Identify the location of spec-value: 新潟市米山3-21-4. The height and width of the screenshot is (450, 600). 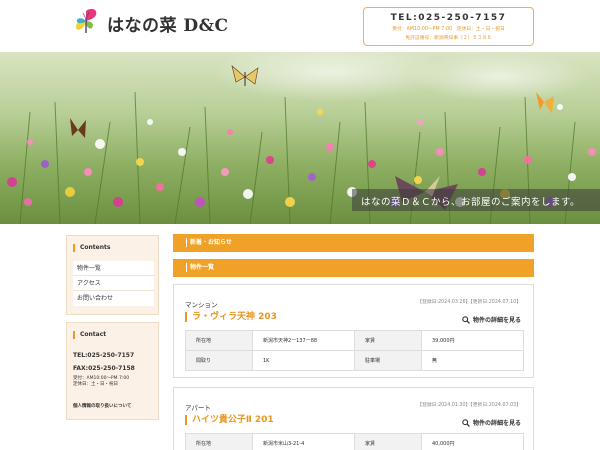
(303, 441).